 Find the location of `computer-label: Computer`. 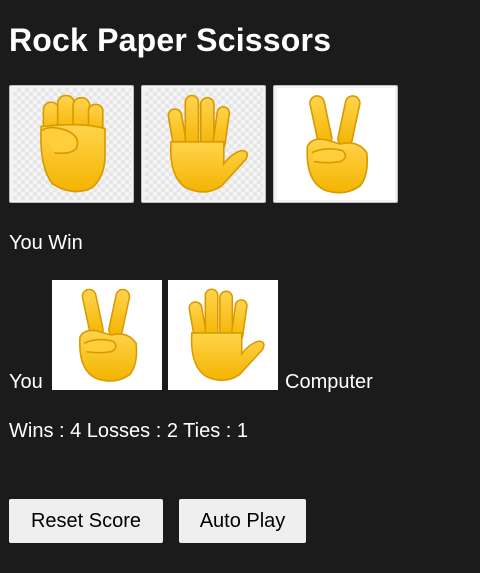

computer-label: Computer is located at coordinates (329, 382).